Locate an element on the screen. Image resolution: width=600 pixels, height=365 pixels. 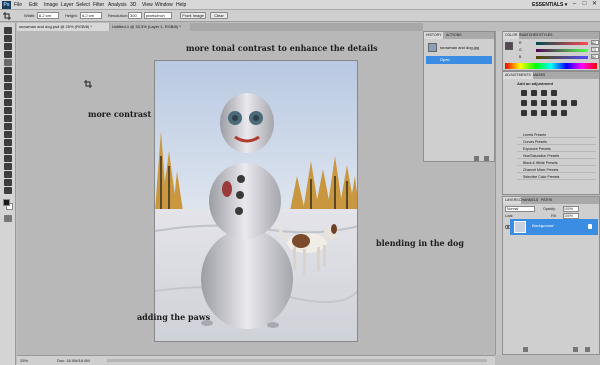
dodge-tool-icon is located at coordinates (8, 134).